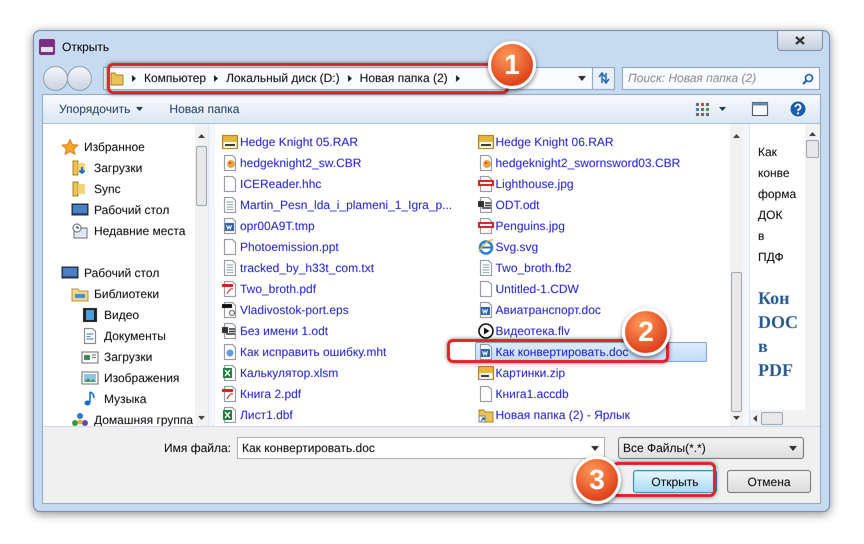 This screenshot has height=544, width=864. What do you see at coordinates (80, 419) in the screenshot?
I see `homegroup-icon` at bounding box center [80, 419].